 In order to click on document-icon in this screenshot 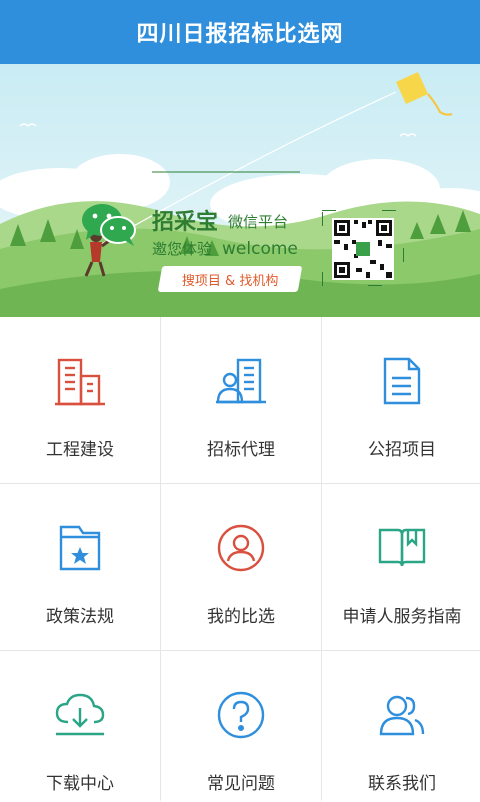, I will do `click(402, 381)`.